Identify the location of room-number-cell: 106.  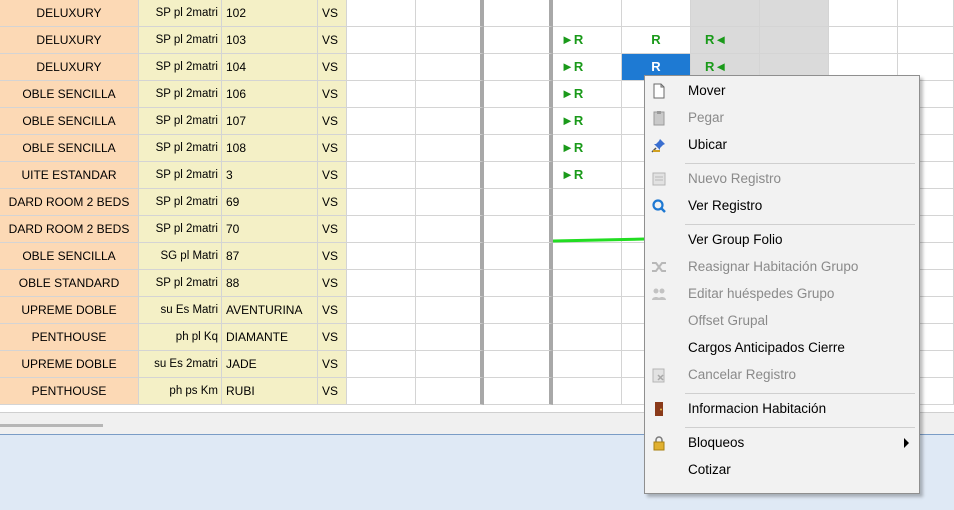
(270, 94).